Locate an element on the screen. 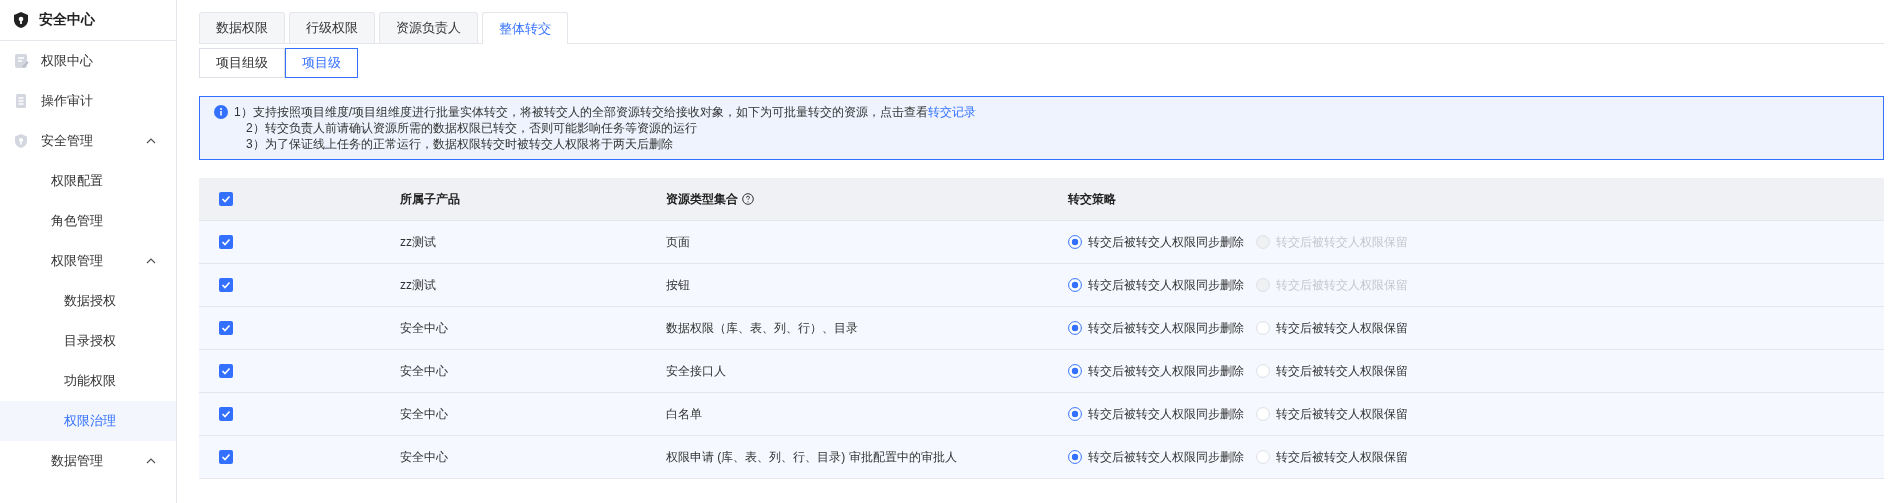  tab: 行级权限 is located at coordinates (332, 27).